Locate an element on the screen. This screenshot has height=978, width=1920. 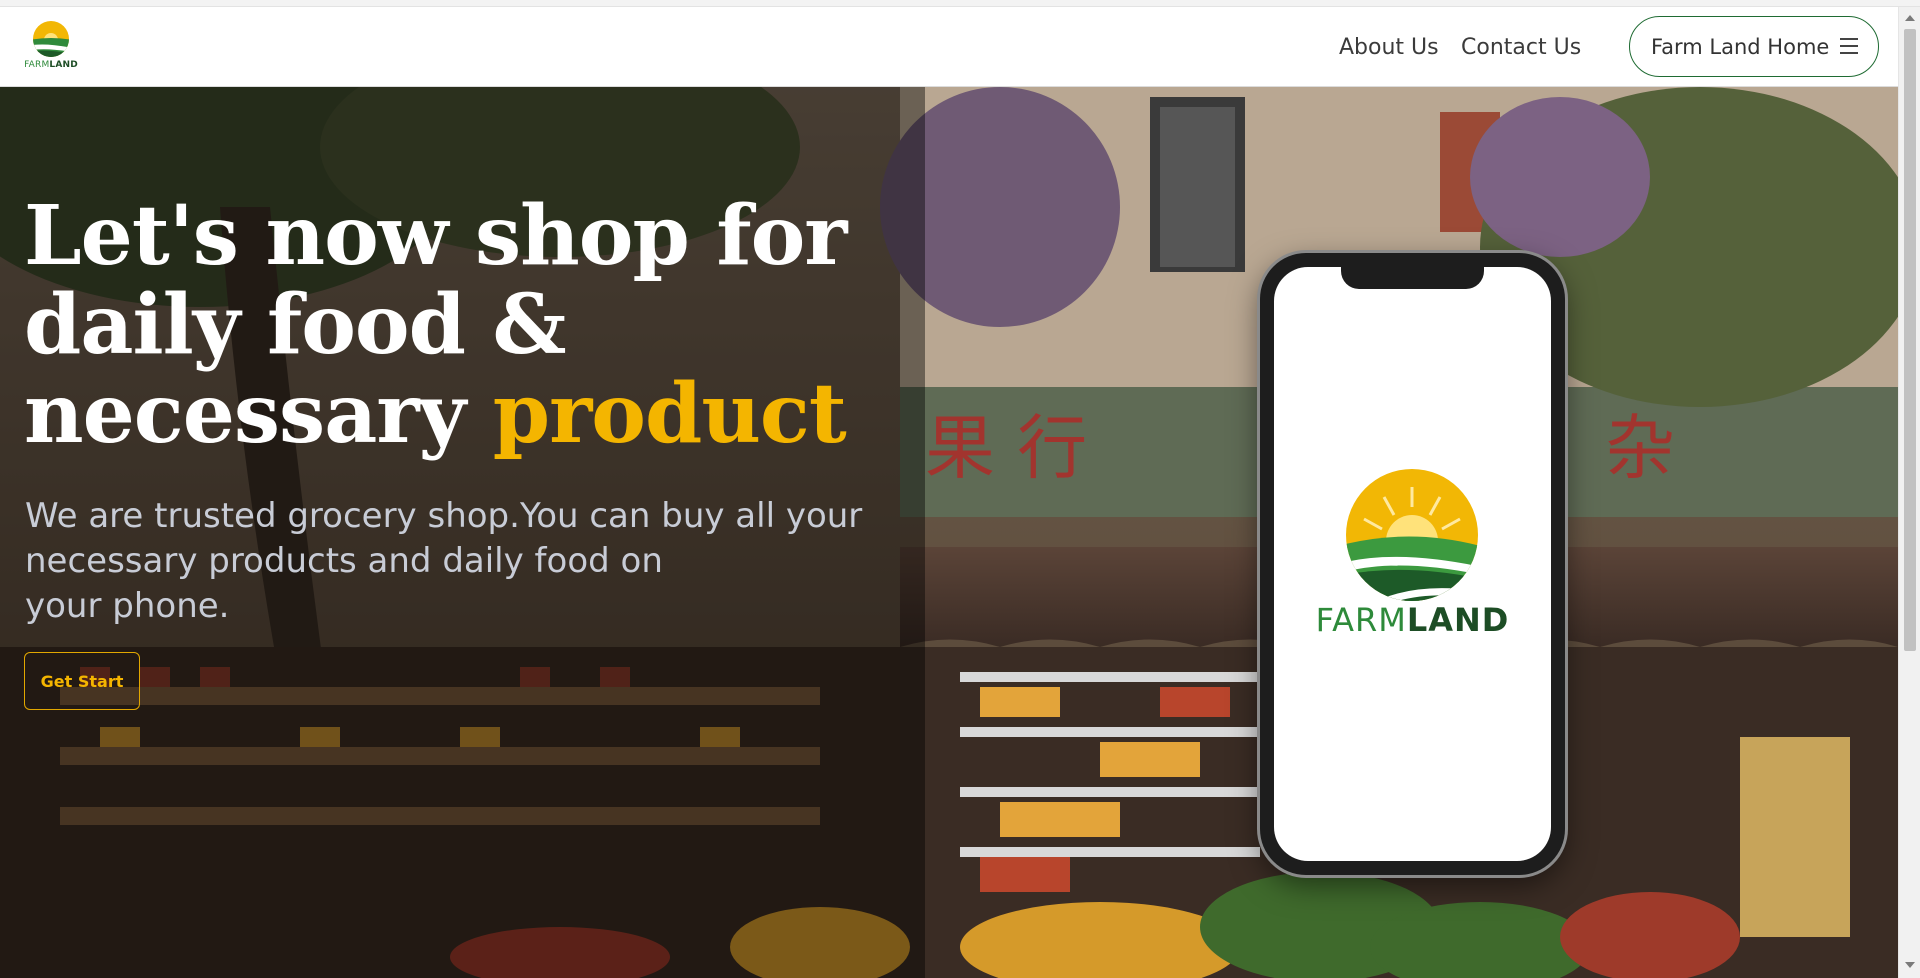
subtext-line-2: necessary products and daily food on is located at coordinates (344, 561).